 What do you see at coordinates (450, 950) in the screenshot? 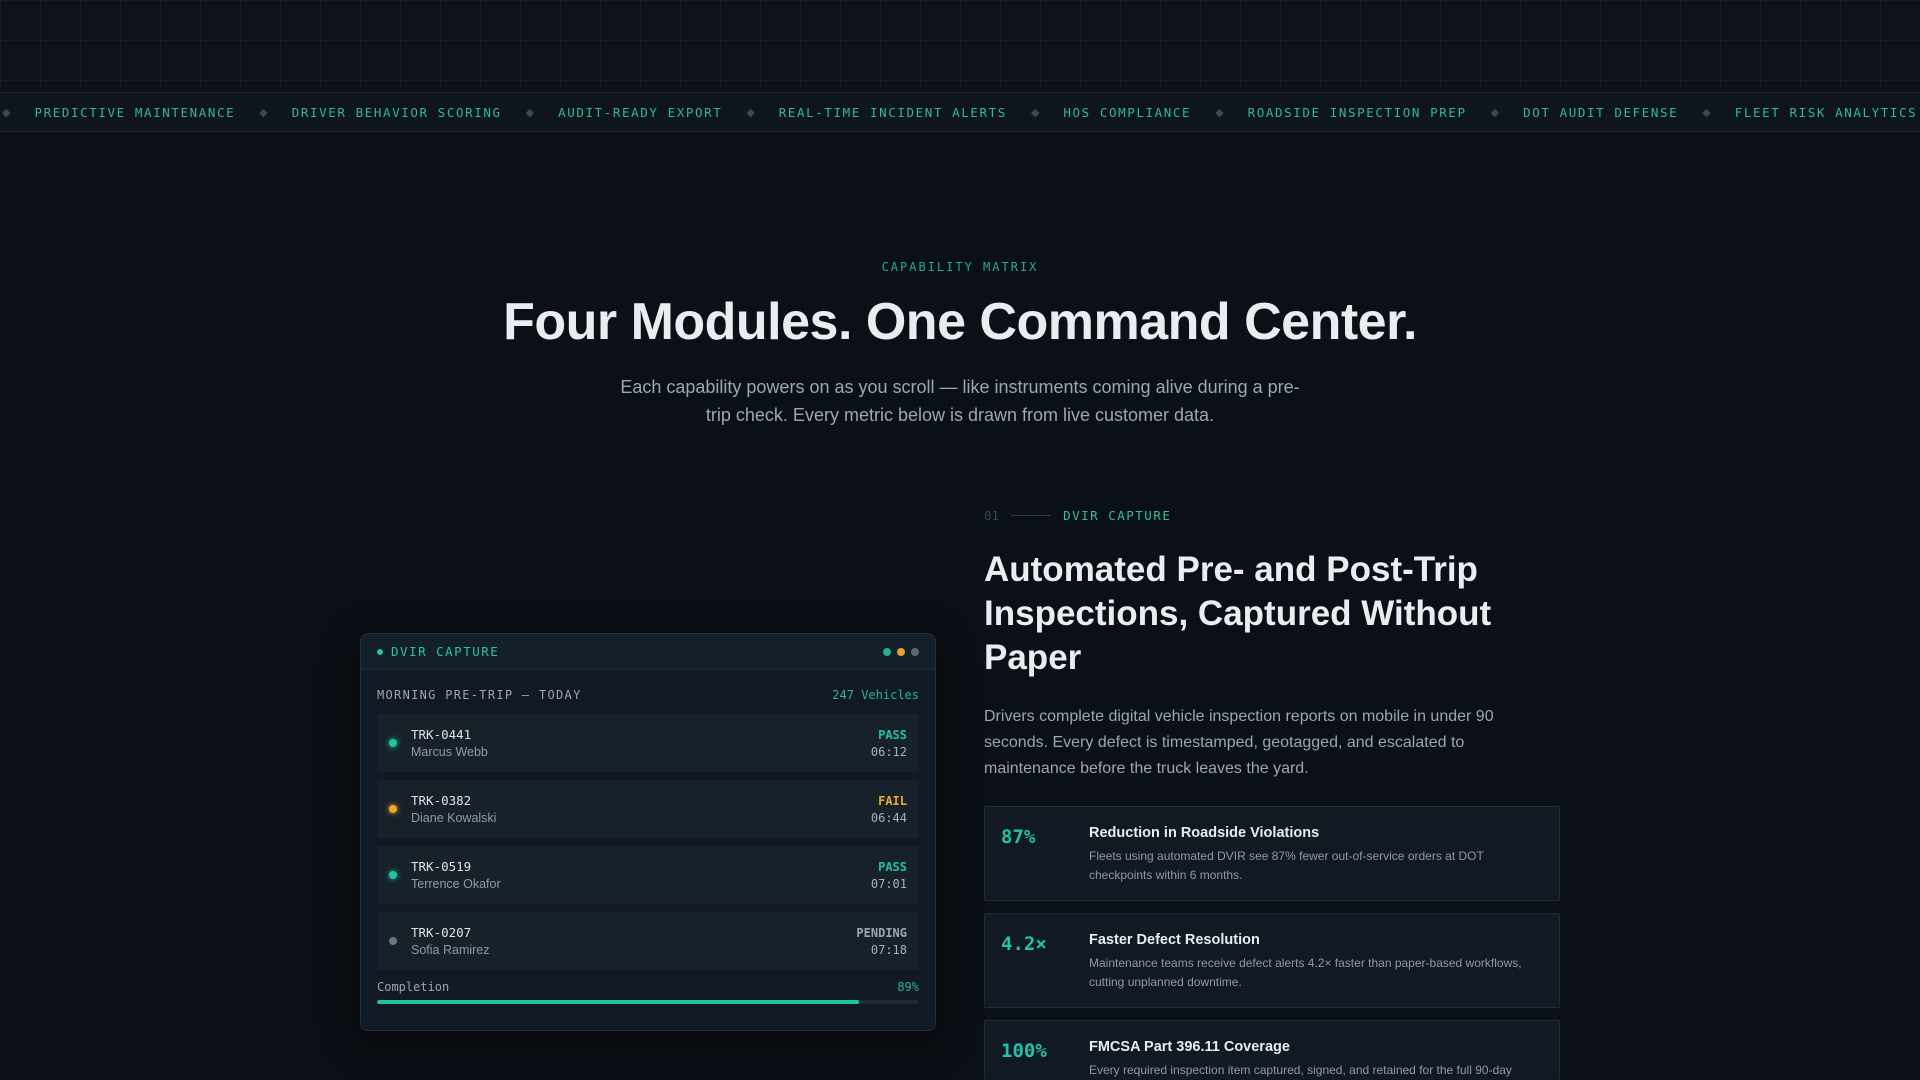
I see `driver-name: Sofia Ramirez` at bounding box center [450, 950].